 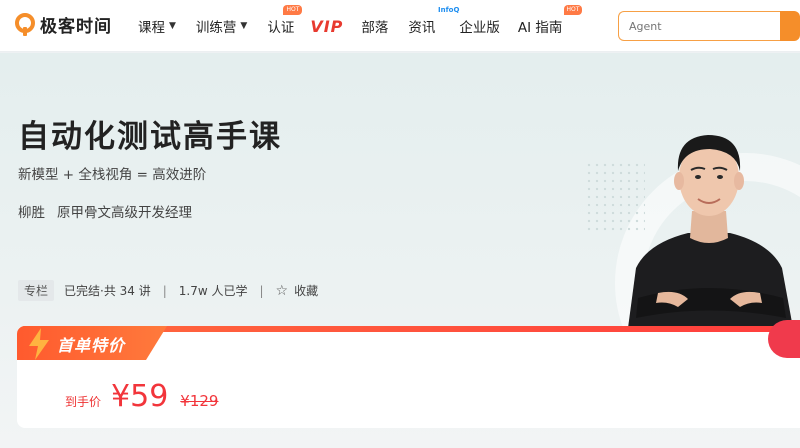 I want to click on vip-logo: VIP, so click(x=327, y=26).